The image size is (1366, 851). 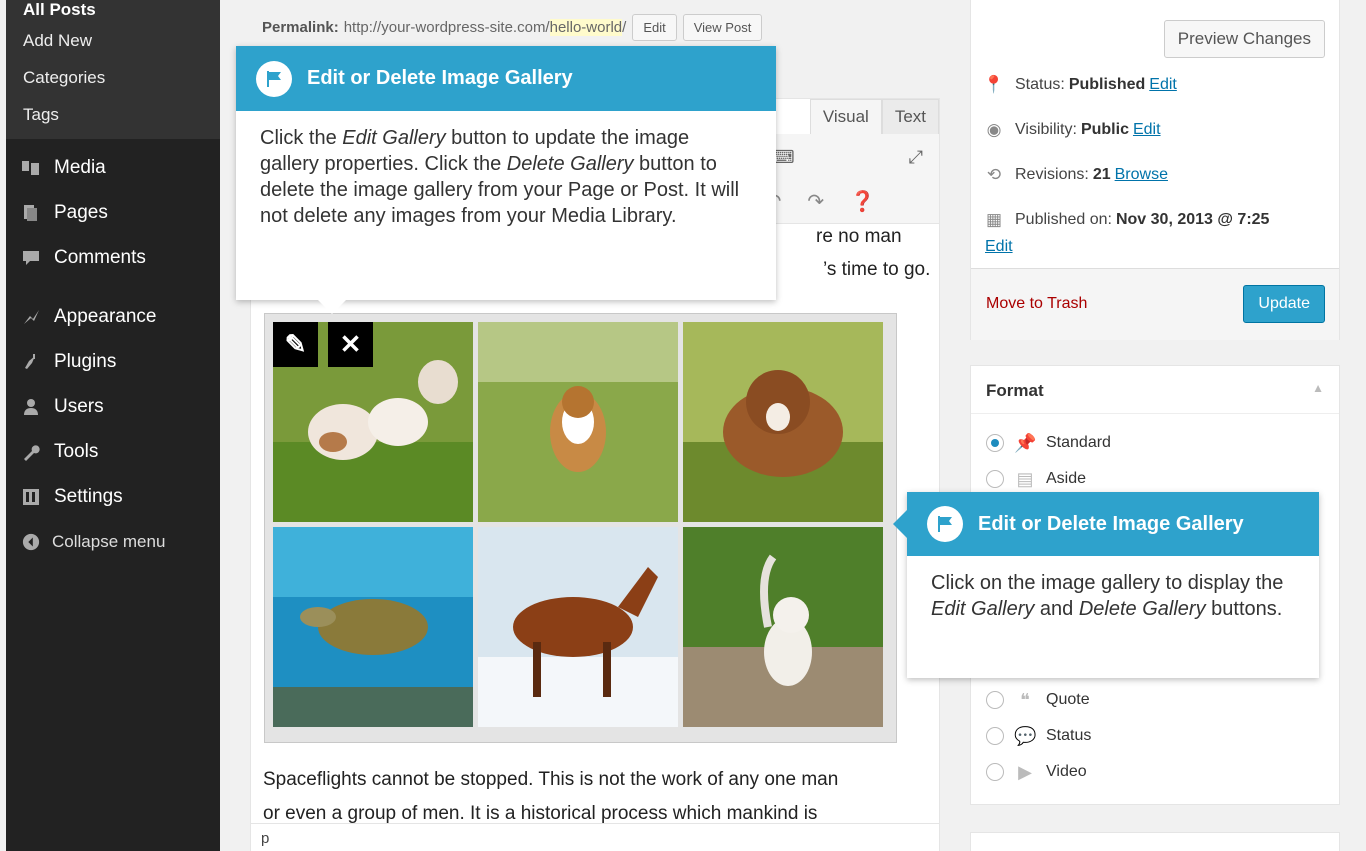 I want to click on pointer-top-text-4: Delete Gallery, so click(x=570, y=164).